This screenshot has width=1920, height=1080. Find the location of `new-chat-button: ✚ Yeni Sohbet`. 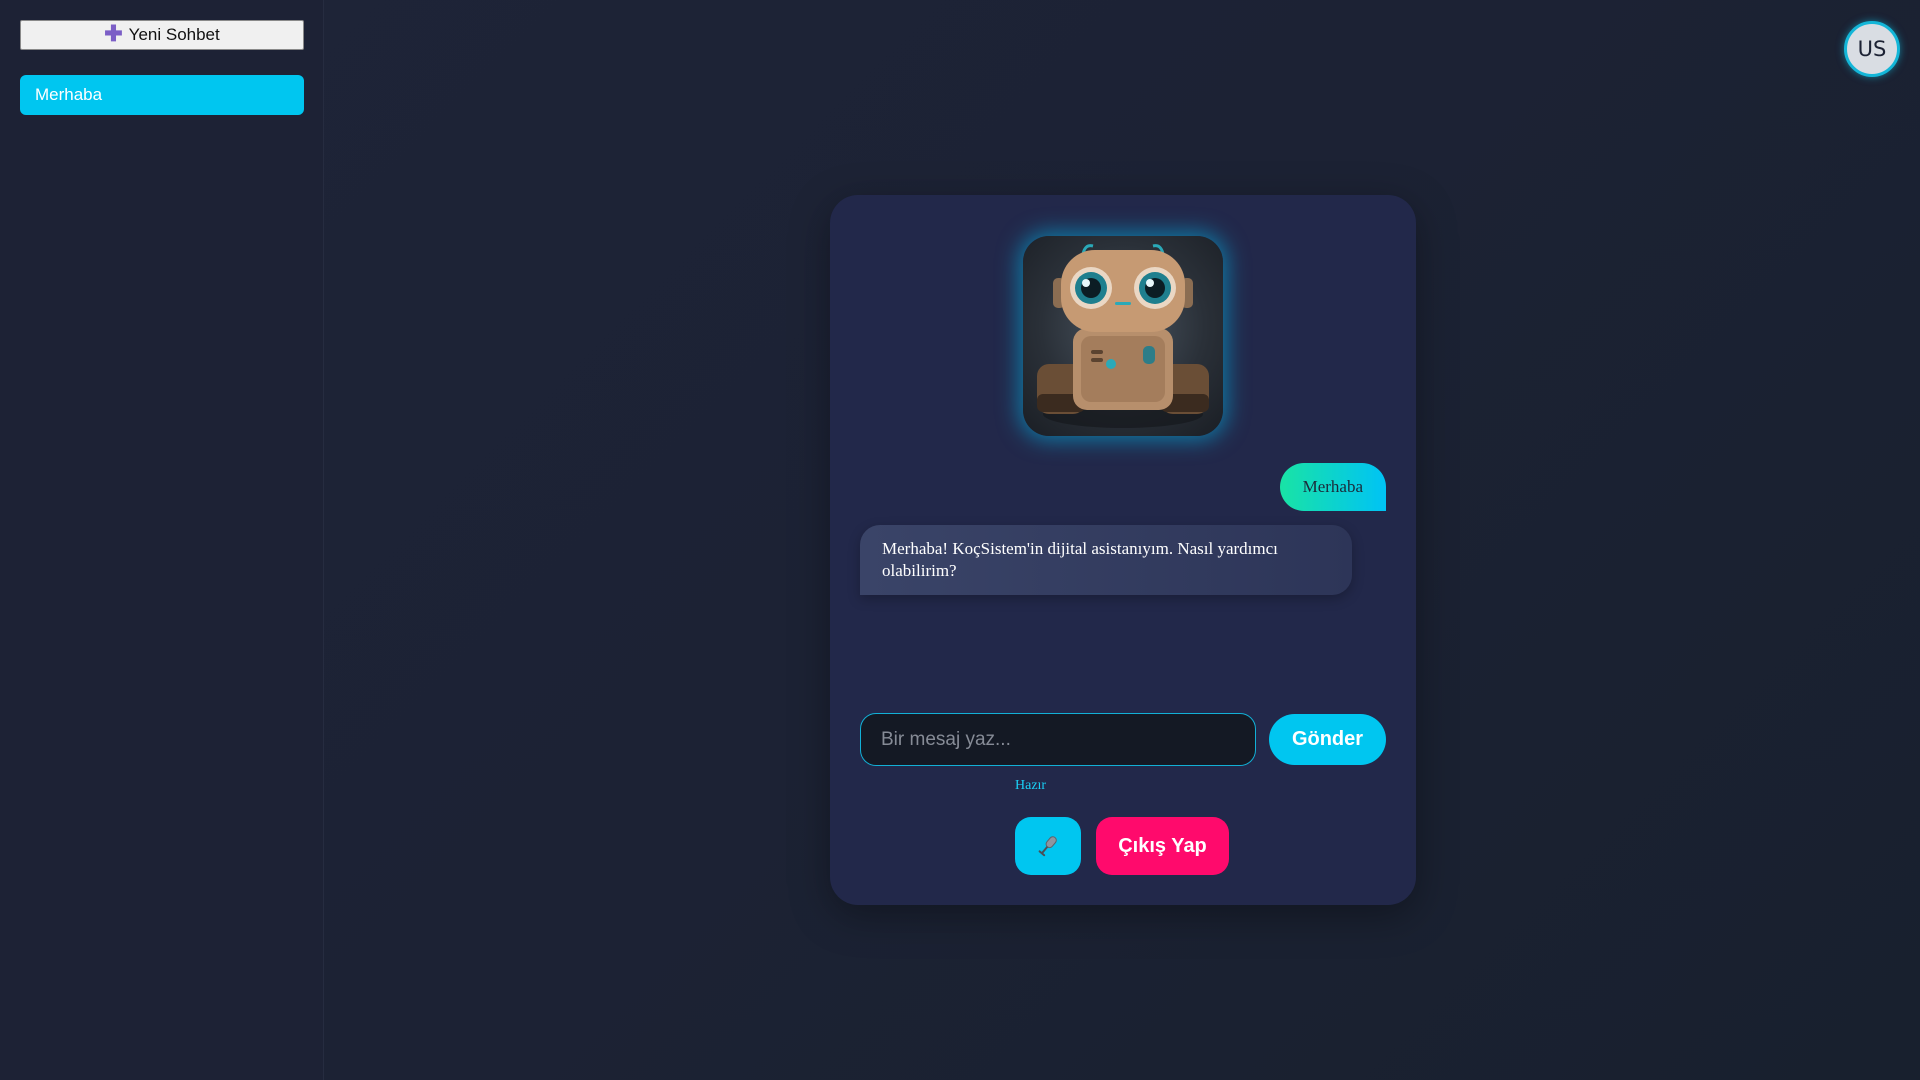

new-chat-button: ✚ Yeni Sohbet is located at coordinates (162, 35).